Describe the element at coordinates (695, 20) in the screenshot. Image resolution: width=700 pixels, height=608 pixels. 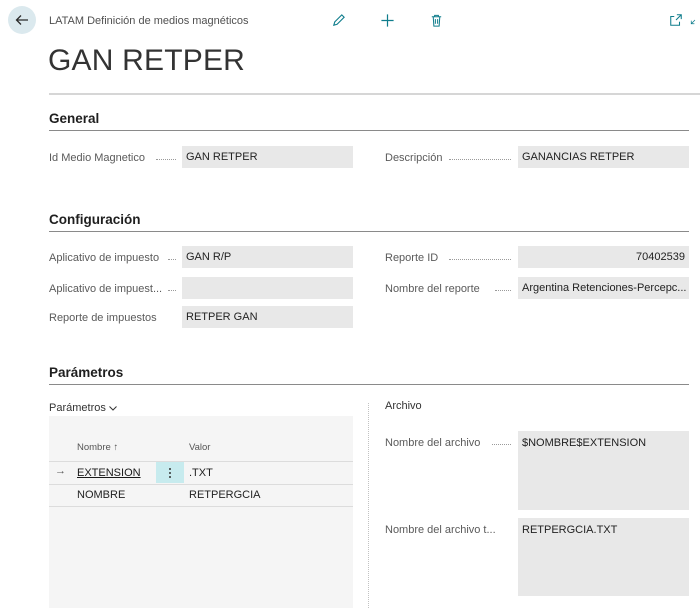
I see `collapse-icon` at that location.